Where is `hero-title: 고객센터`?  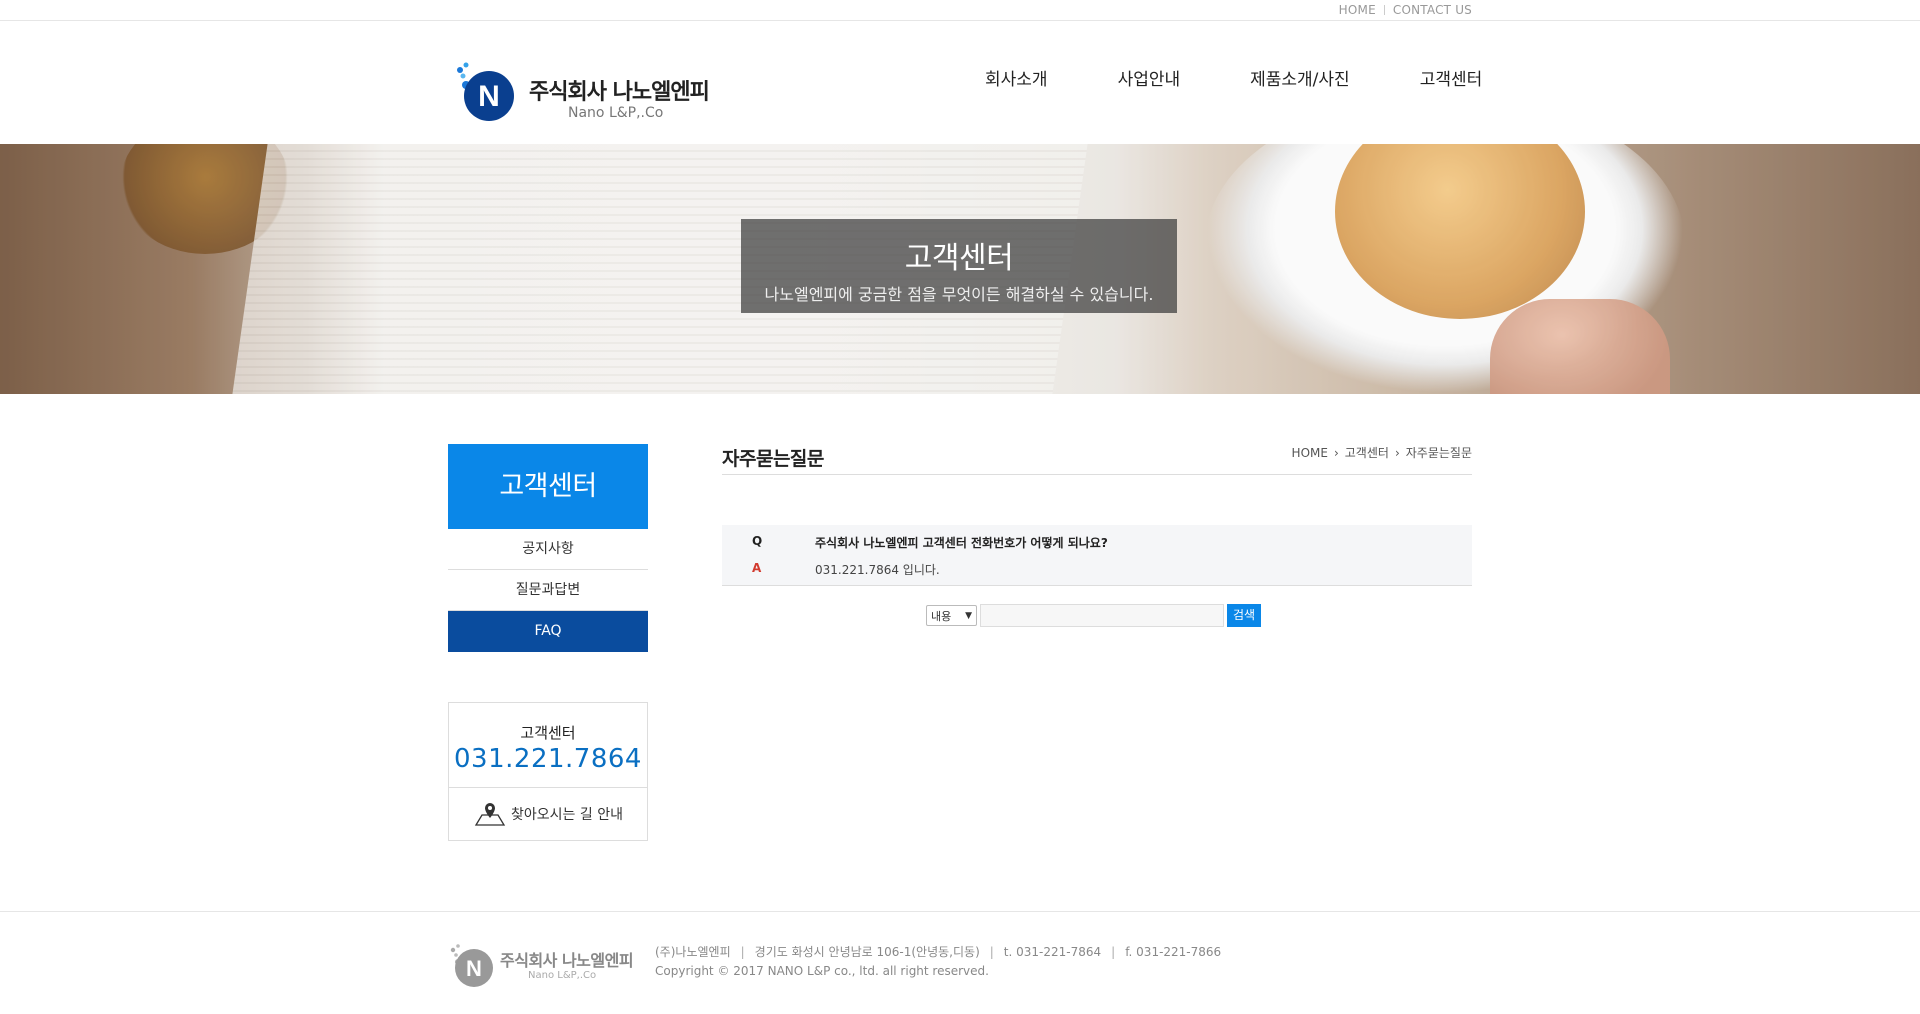
hero-title: 고객센터 is located at coordinates (959, 258).